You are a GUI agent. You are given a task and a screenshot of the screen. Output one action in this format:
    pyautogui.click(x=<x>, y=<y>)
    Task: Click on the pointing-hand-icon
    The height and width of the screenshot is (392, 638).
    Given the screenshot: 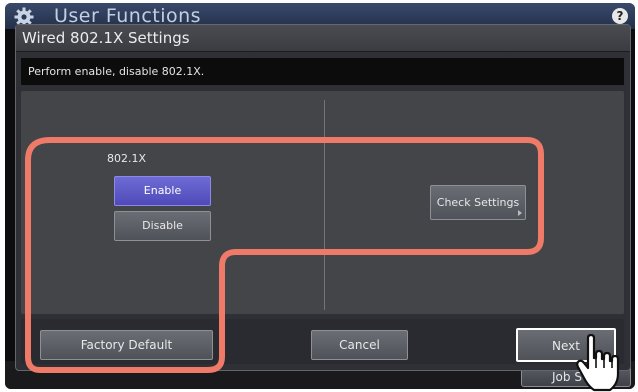 What is the action you would take?
    pyautogui.click(x=598, y=363)
    